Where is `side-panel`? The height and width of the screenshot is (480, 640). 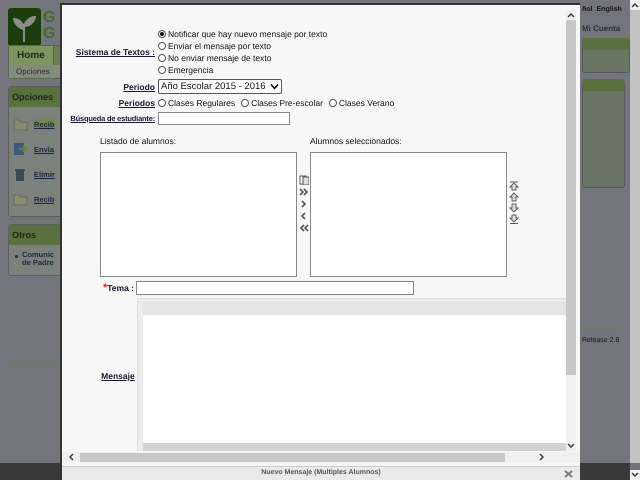
side-panel is located at coordinates (606, 55).